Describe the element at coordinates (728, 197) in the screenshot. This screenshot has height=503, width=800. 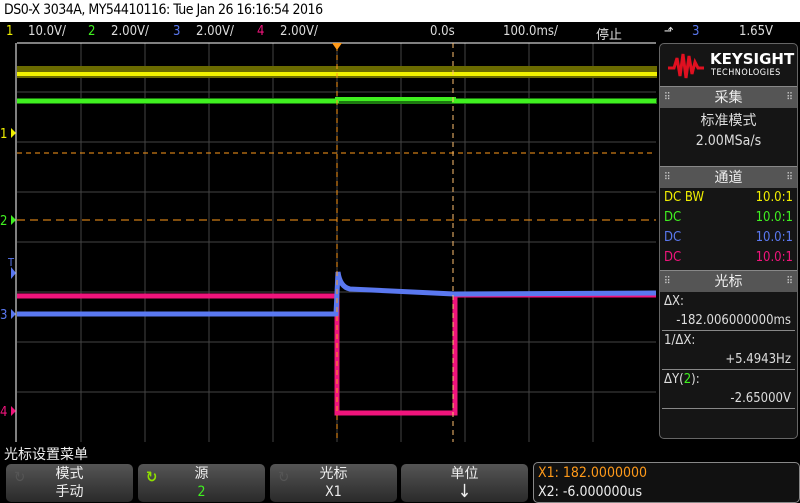
I see `channel-row: DC BW 10.0:1` at that location.